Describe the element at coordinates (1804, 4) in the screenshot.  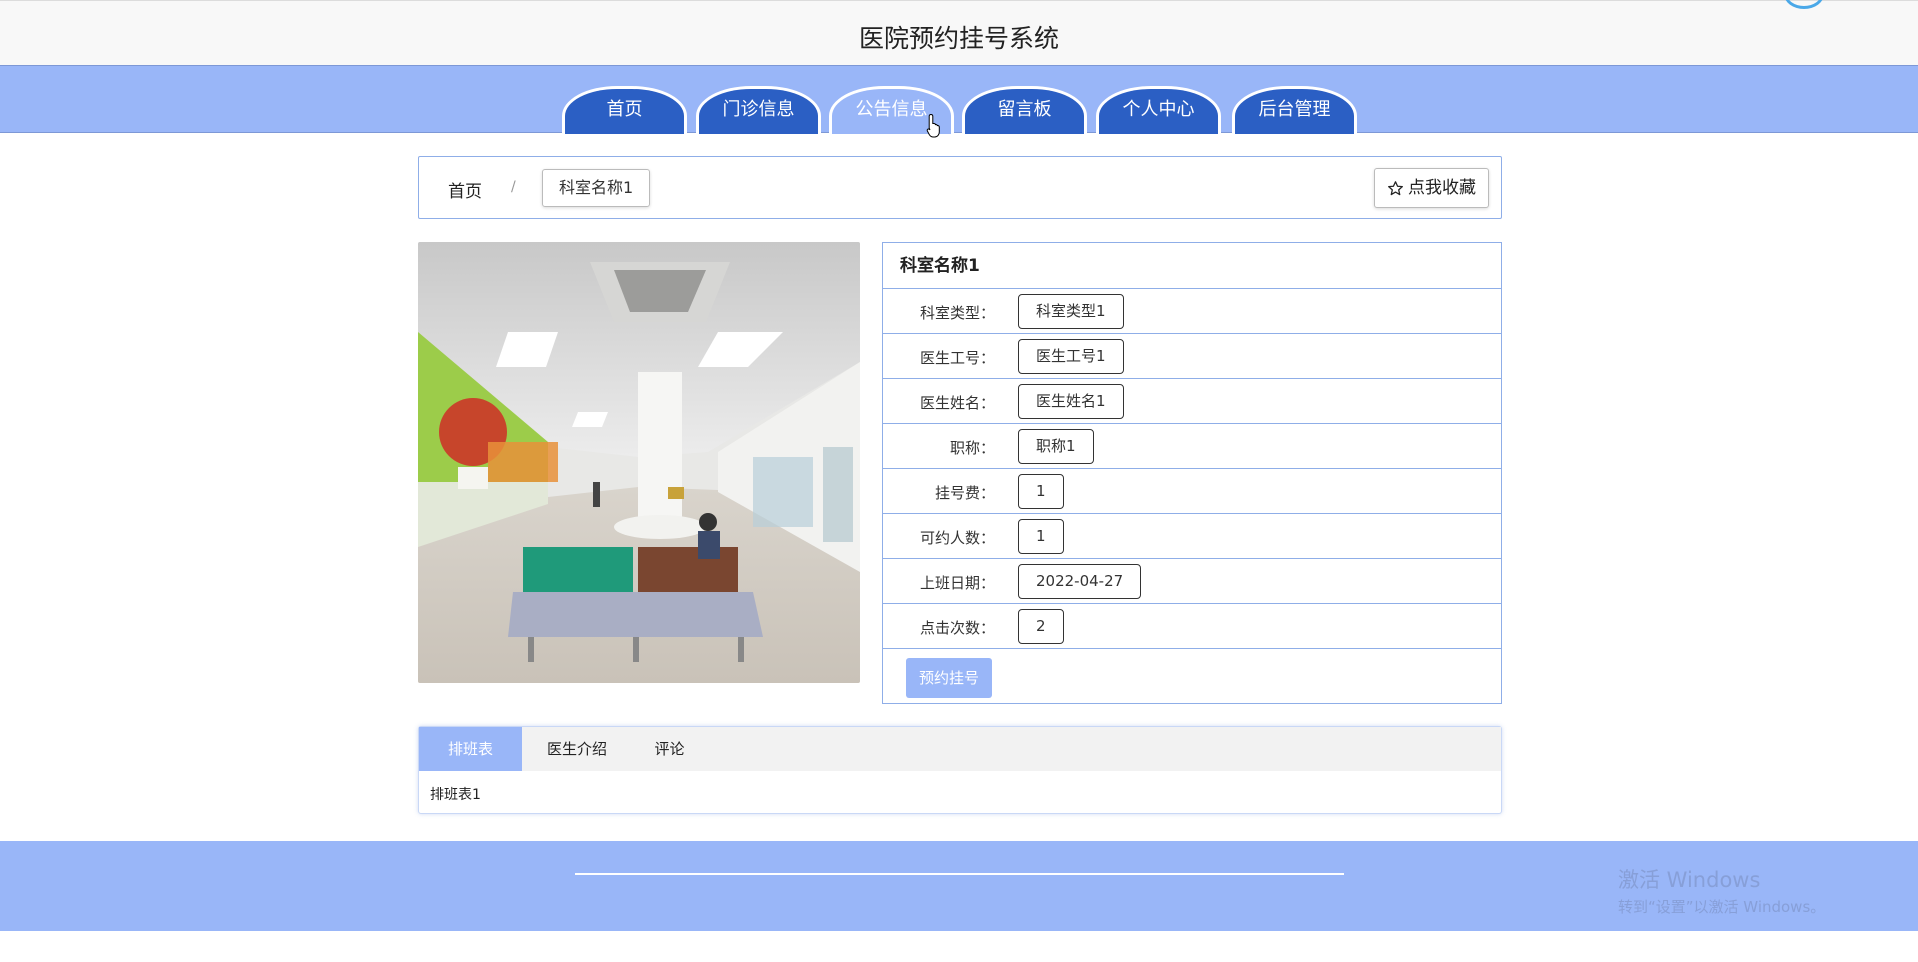
I see `corner-circle-icon` at that location.